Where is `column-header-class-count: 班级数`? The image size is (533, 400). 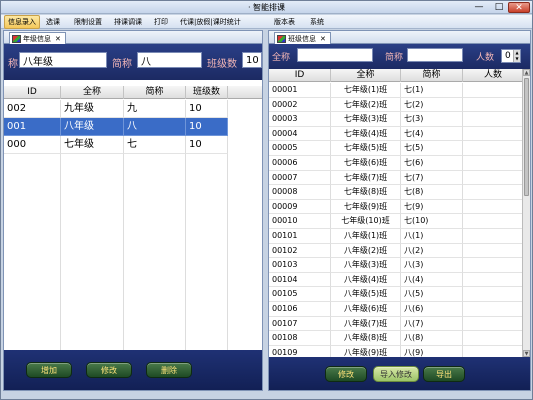 column-header-class-count: 班级数 is located at coordinates (207, 92).